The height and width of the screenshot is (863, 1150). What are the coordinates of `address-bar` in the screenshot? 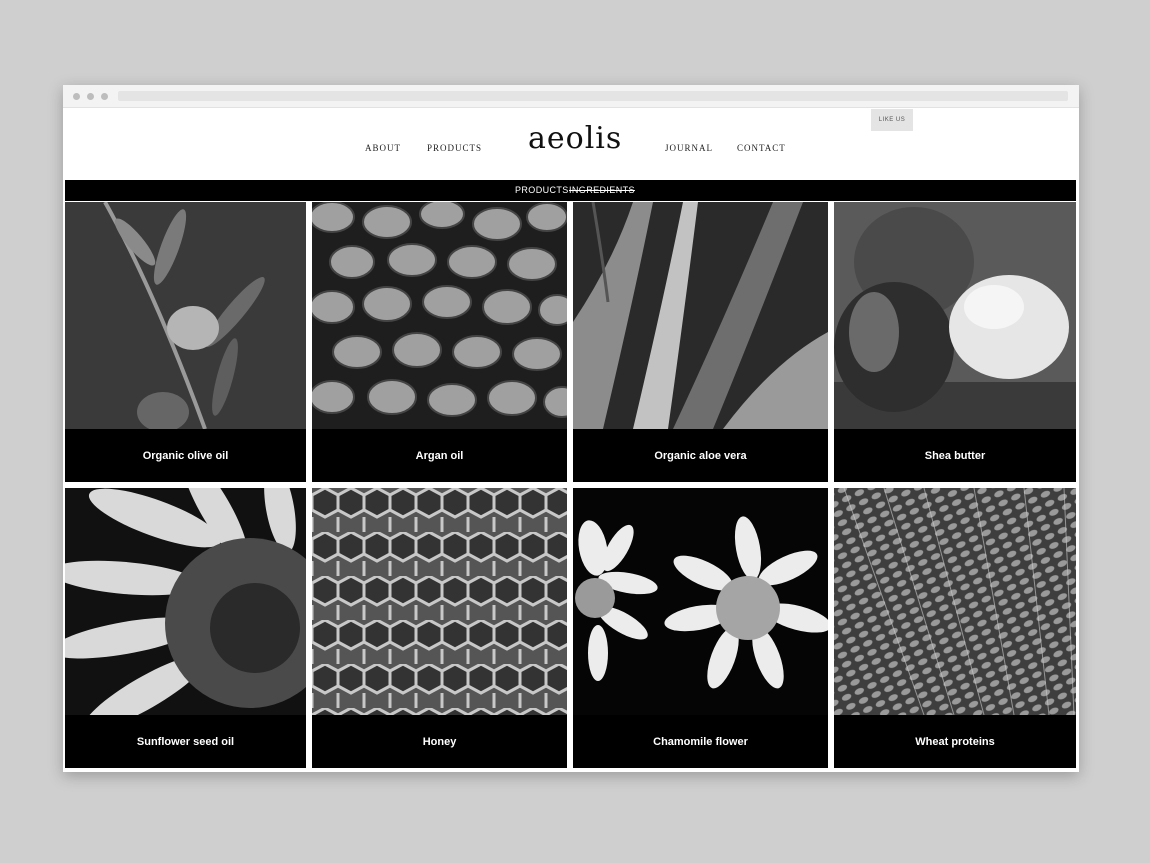 It's located at (593, 96).